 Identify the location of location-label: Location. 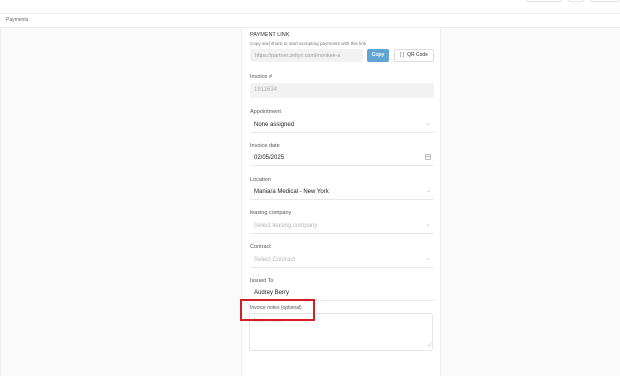
(260, 180).